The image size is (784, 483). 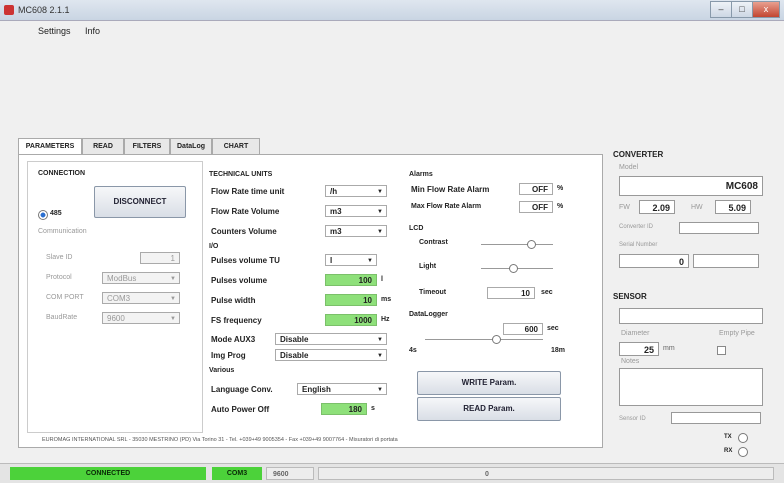 I want to click on datalogger-interval-field: 600, so click(x=523, y=329).